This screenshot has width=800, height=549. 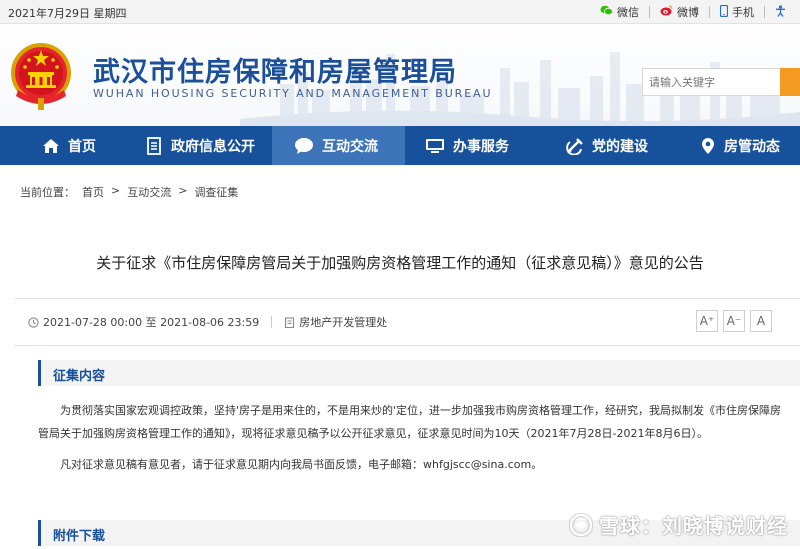 I want to click on breadcrumb-item-survey: 调查征集, so click(x=216, y=192).